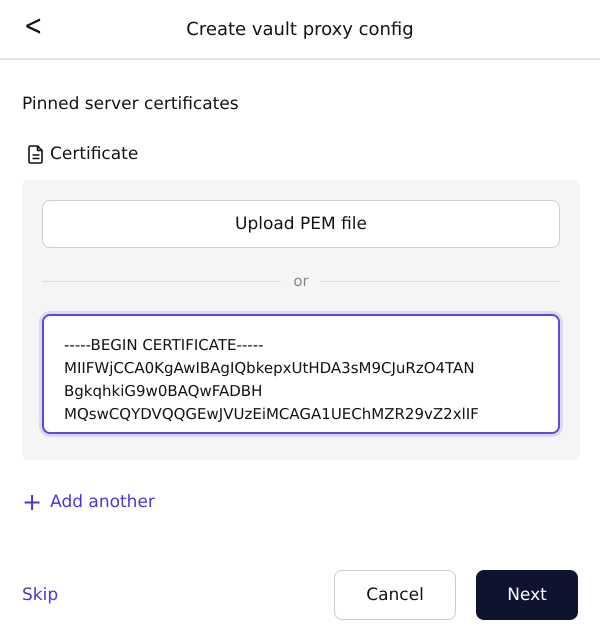  I want to click on certificate-label: Certificate, so click(94, 154).